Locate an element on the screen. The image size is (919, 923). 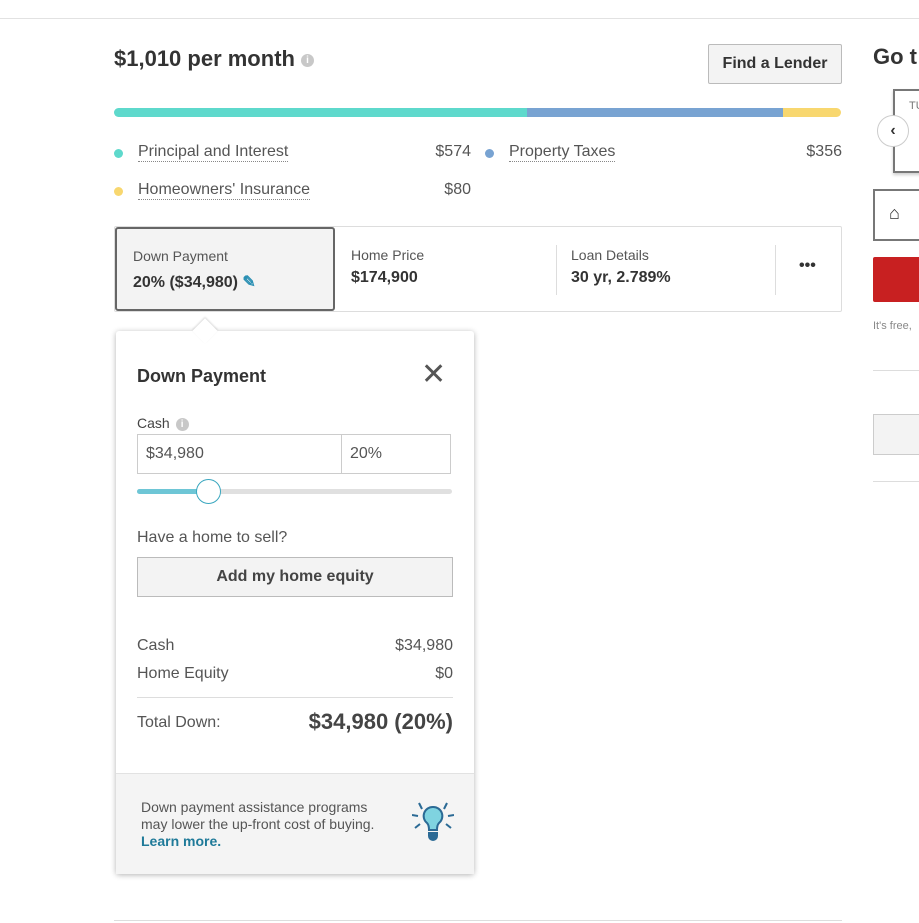
legend-taxes: Property Taxes $356 is located at coordinates (663, 154).